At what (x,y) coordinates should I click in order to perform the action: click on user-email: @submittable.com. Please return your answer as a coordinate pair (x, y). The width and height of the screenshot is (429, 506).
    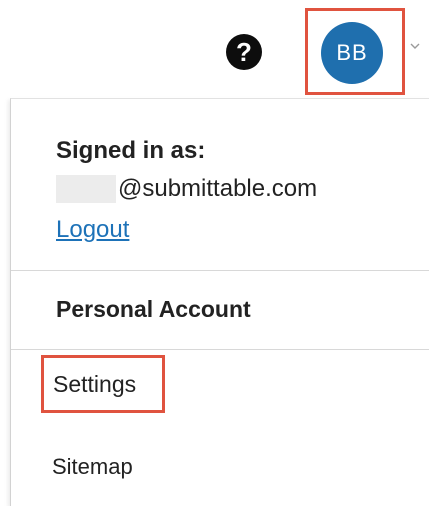
    Looking at the image, I should click on (186, 189).